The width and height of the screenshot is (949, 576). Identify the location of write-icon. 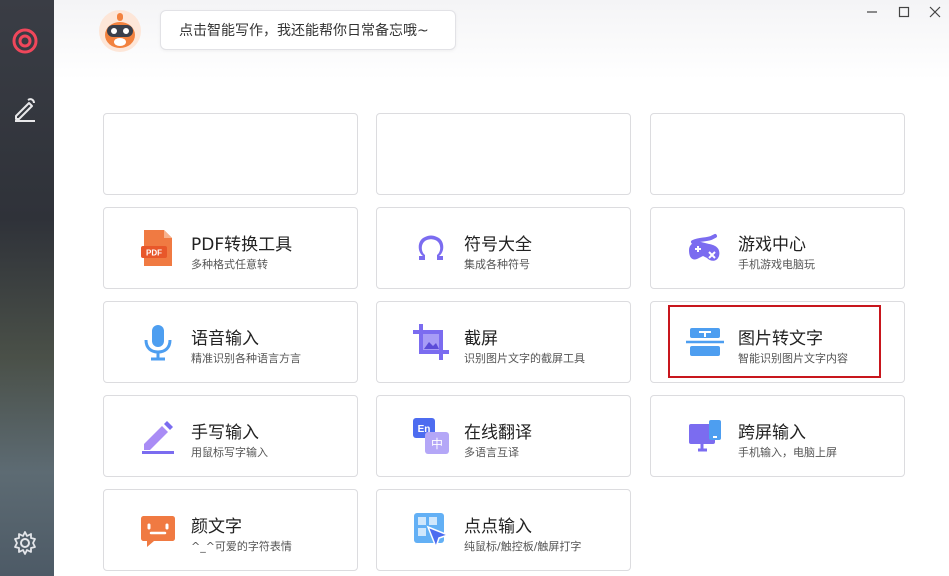
(25, 109).